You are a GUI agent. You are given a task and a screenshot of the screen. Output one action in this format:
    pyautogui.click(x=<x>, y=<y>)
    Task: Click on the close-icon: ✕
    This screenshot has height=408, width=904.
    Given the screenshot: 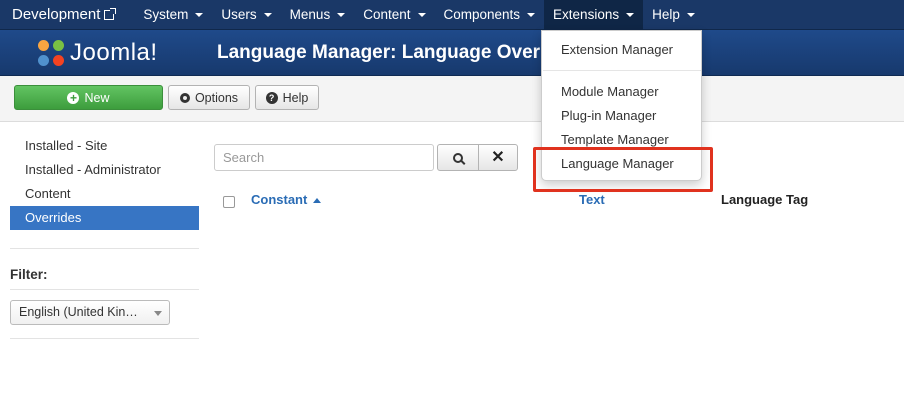 What is the action you would take?
    pyautogui.click(x=498, y=157)
    